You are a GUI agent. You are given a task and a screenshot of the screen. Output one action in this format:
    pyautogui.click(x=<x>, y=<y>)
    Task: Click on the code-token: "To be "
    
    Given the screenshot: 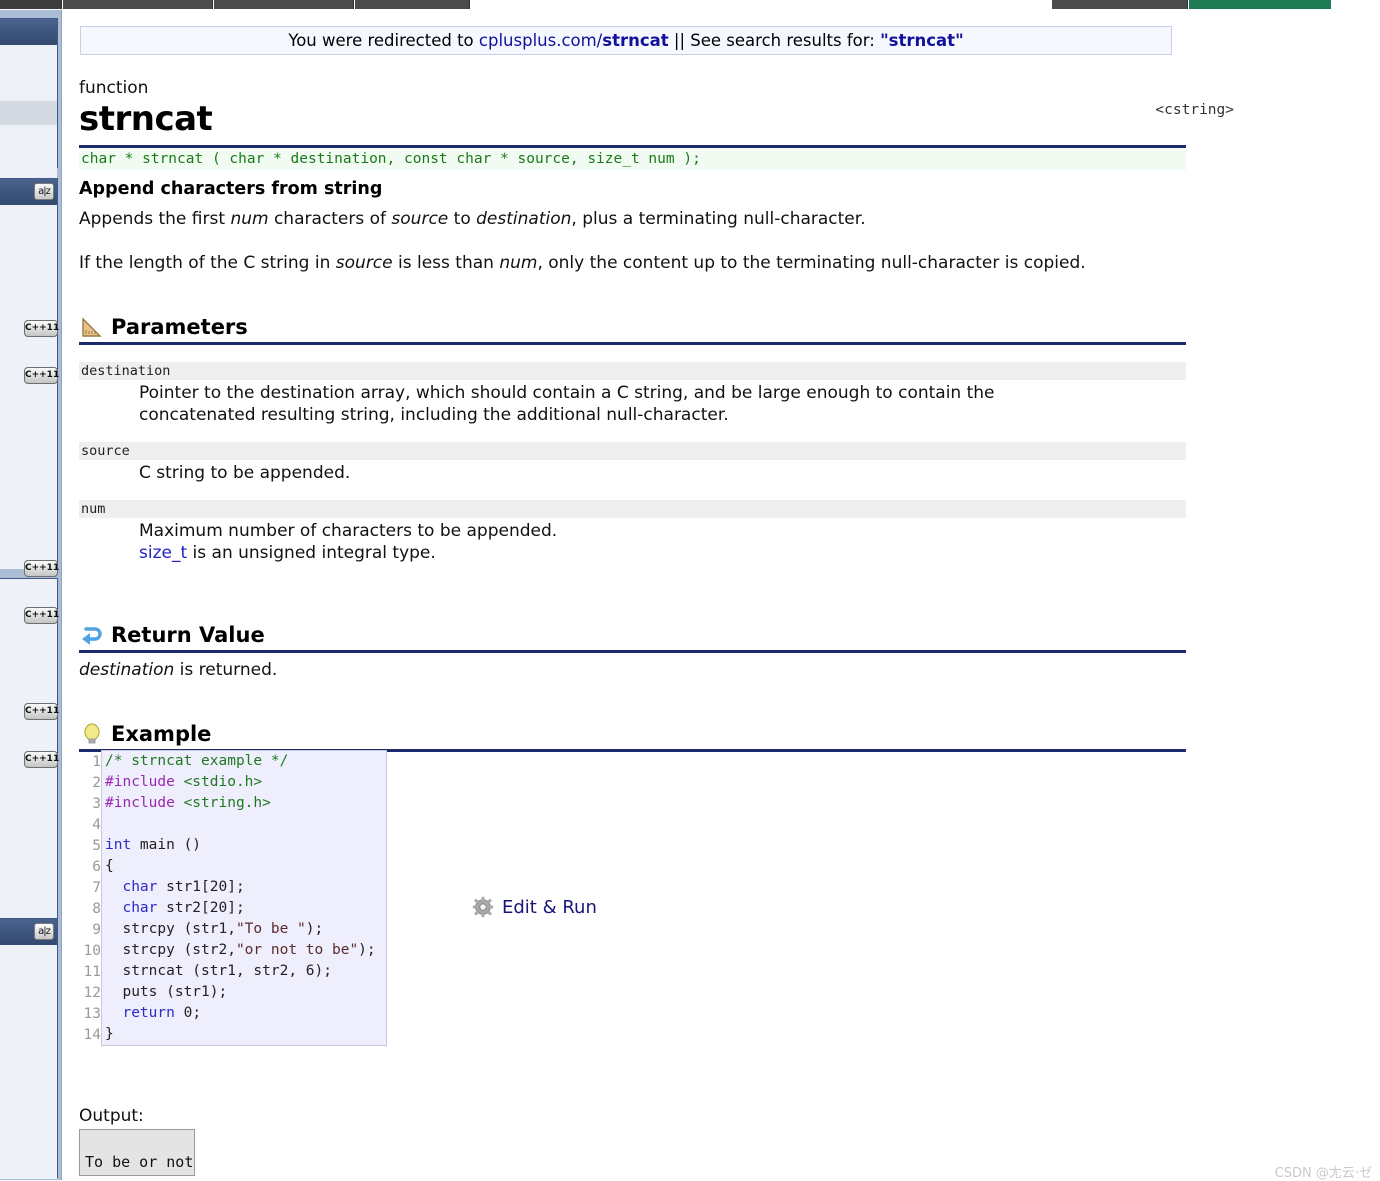 What is the action you would take?
    pyautogui.click(x=270, y=929)
    